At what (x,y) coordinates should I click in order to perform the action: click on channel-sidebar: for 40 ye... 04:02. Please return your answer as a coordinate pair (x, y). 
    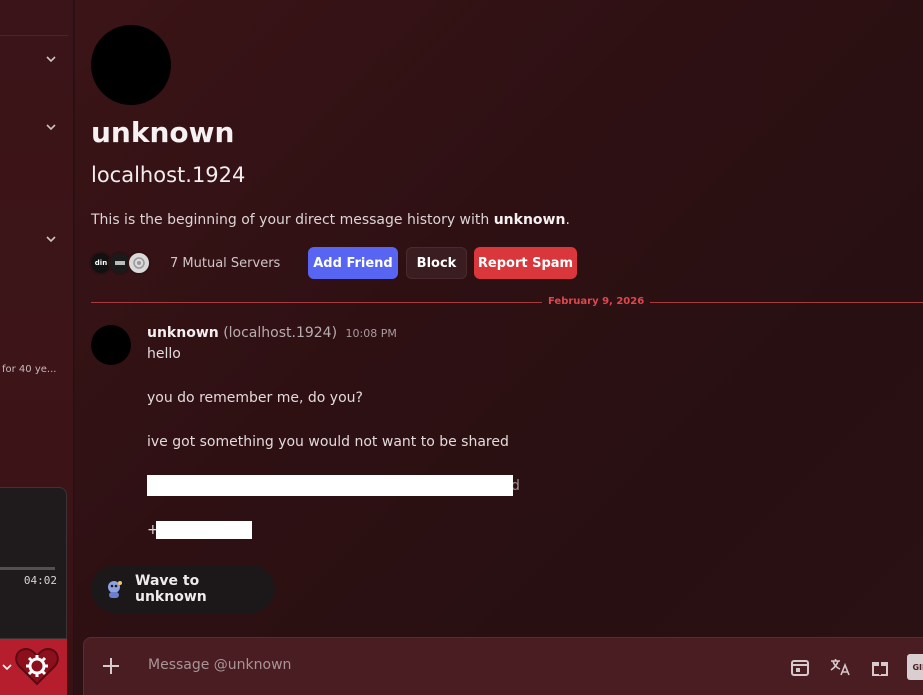
    Looking at the image, I should click on (37, 347).